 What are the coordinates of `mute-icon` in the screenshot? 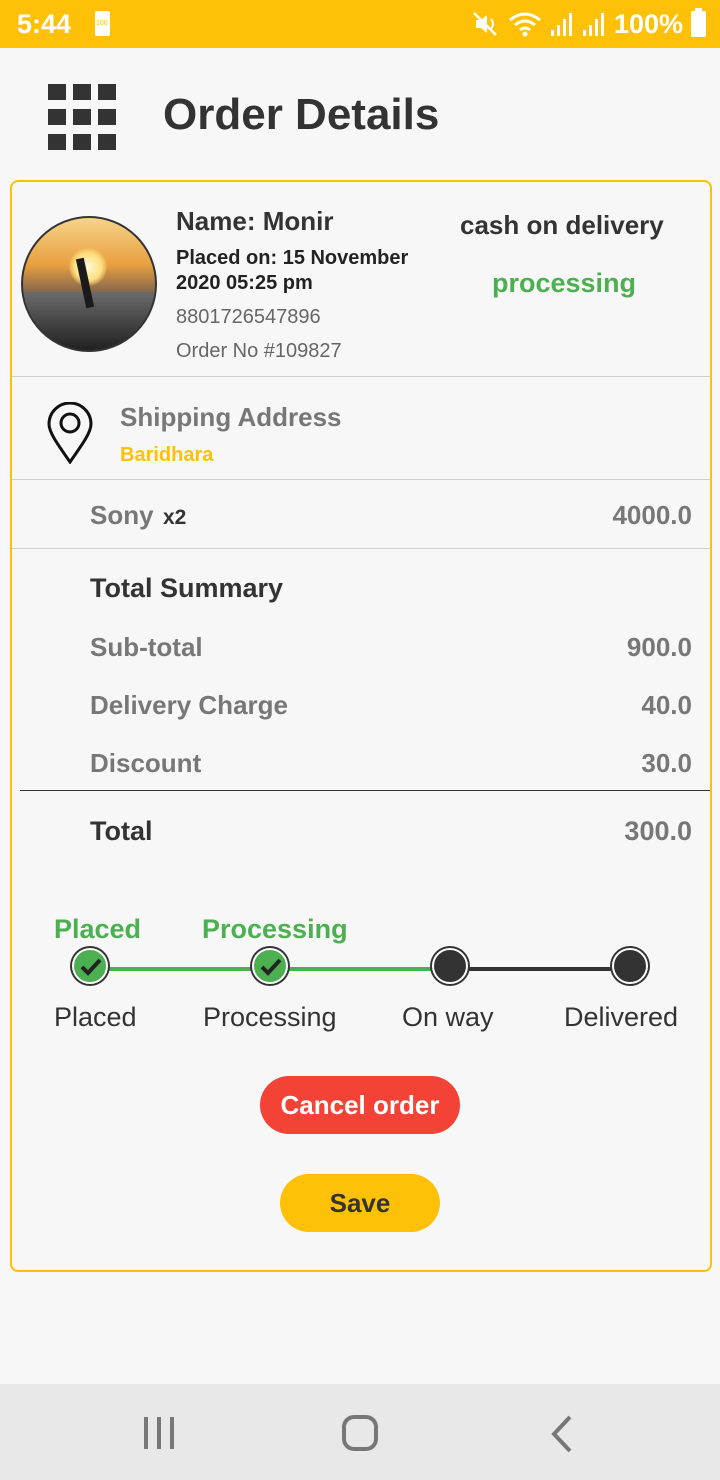 It's located at (485, 24).